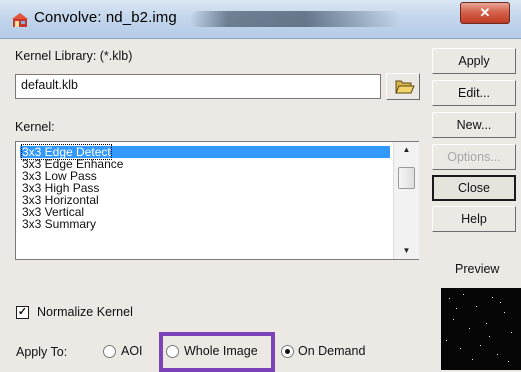  Describe the element at coordinates (109, 351) in the screenshot. I see `apply-to-aoi-radio` at that location.